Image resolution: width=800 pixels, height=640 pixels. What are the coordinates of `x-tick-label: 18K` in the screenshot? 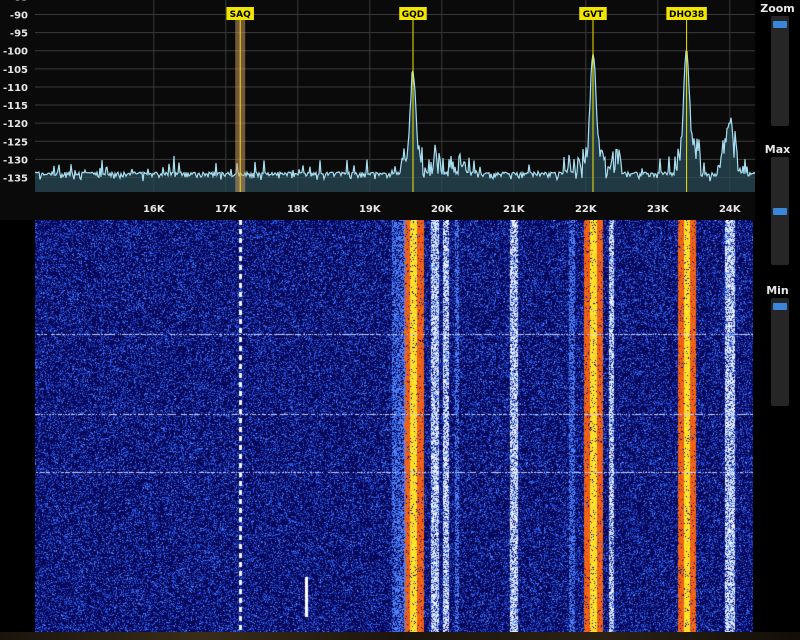 It's located at (298, 209).